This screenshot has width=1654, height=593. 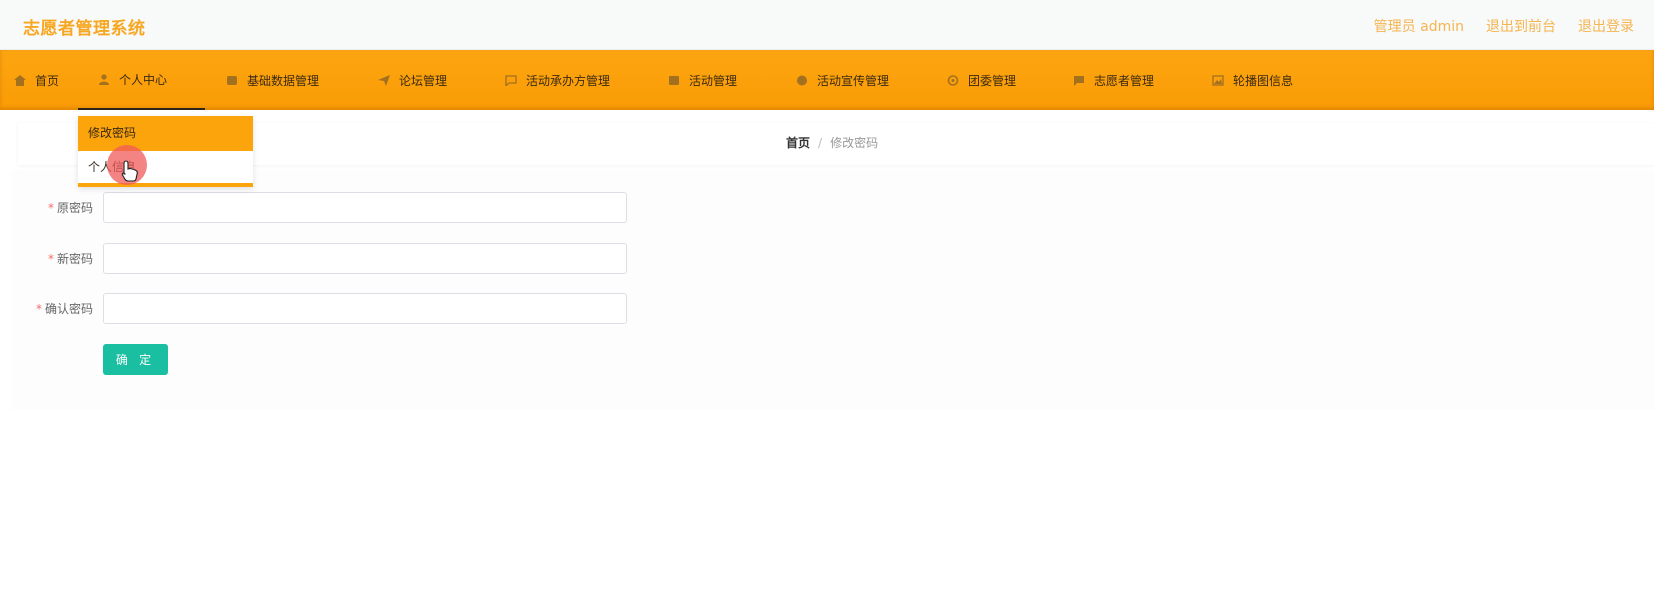 What do you see at coordinates (104, 79) in the screenshot?
I see `user-icon` at bounding box center [104, 79].